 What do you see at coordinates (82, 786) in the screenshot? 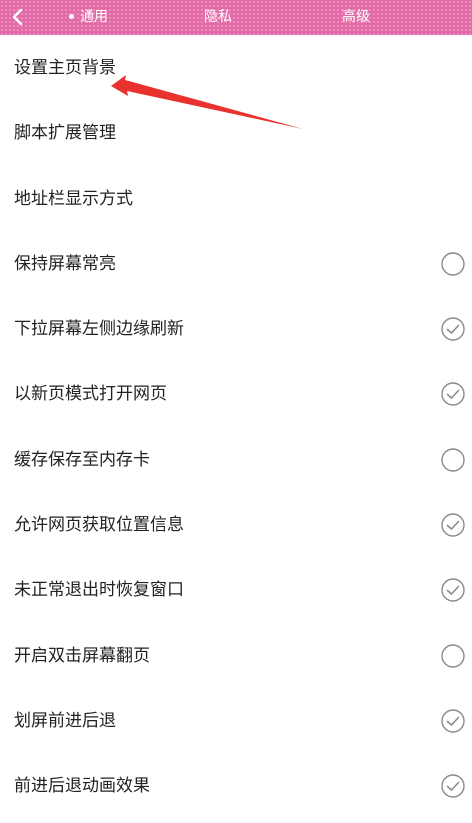
I see `setting-label: 前进后退动画效果` at bounding box center [82, 786].